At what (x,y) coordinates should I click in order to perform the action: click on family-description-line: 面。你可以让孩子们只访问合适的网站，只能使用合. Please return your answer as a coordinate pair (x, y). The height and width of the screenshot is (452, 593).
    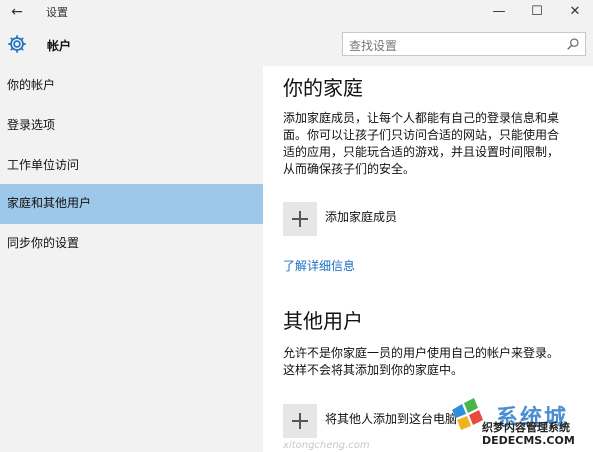
    Looking at the image, I should click on (421, 135).